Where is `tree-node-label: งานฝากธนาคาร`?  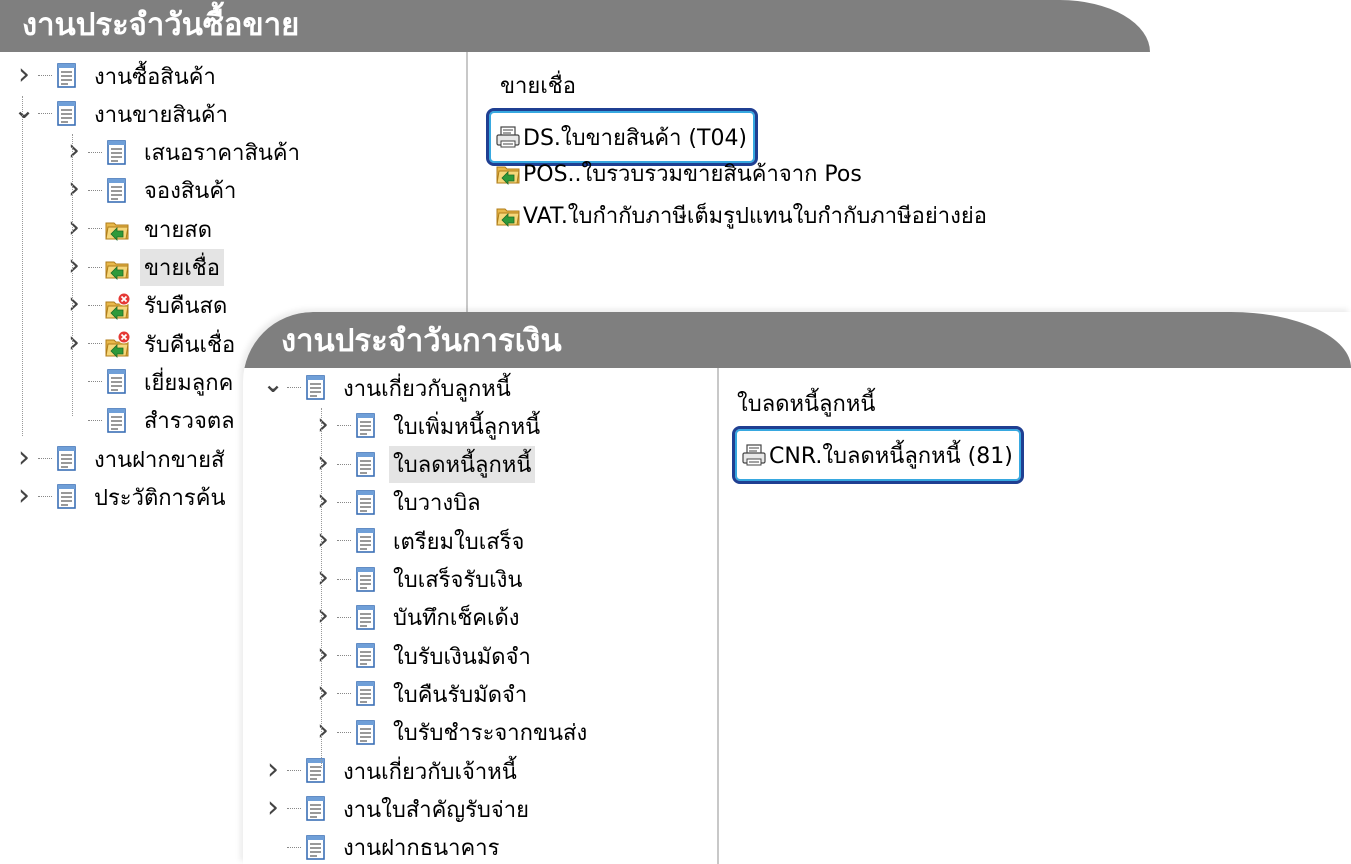
tree-node-label: งานฝากธนาคาร is located at coordinates (421, 849).